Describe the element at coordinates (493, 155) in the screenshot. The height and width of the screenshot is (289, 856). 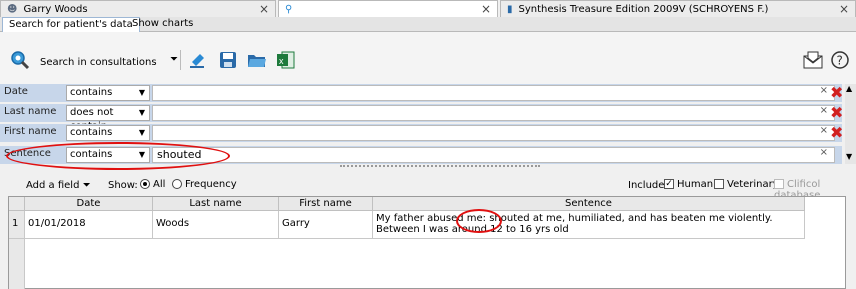
I see `filter-value-input: shouted` at that location.